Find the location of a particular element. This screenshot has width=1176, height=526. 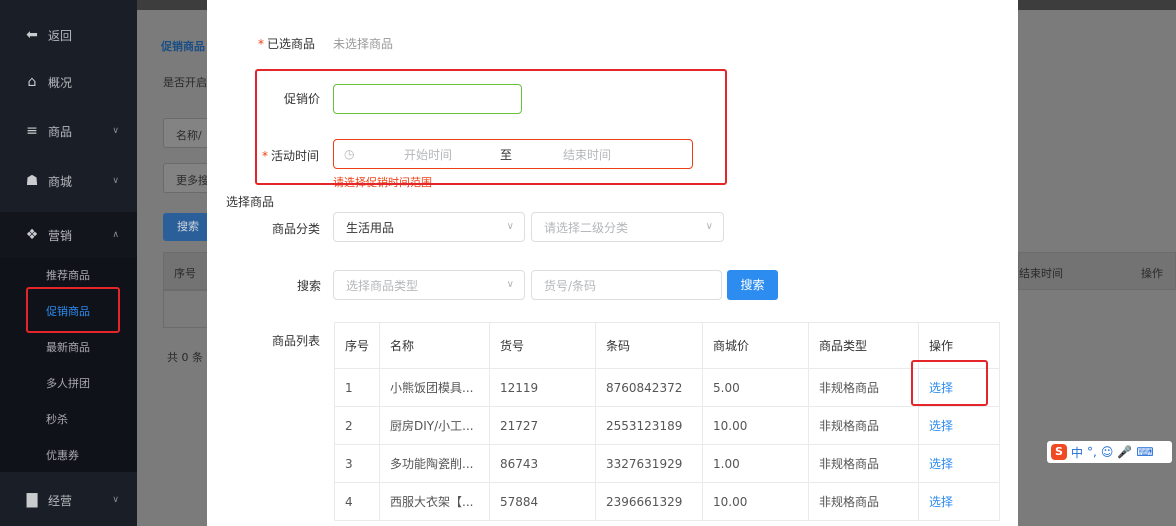

bg-section-title: 促销商品 is located at coordinates (183, 46).